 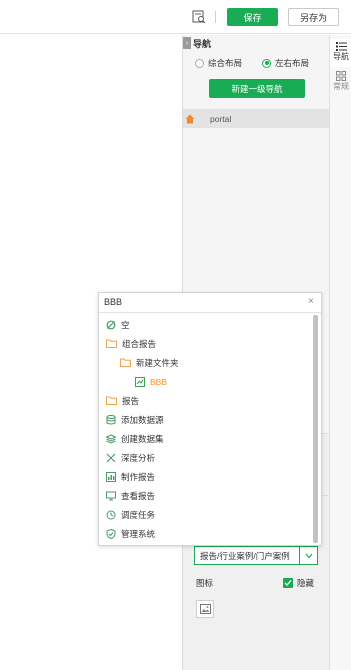 I want to click on tab-general: 常规, so click(x=340, y=84).